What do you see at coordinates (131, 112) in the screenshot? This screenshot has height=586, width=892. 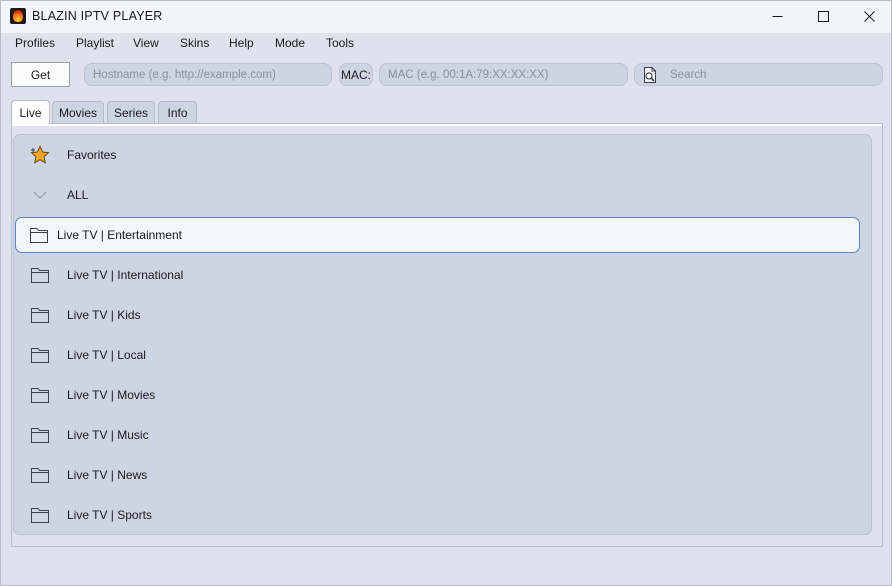 I see `tab-series: Series` at bounding box center [131, 112].